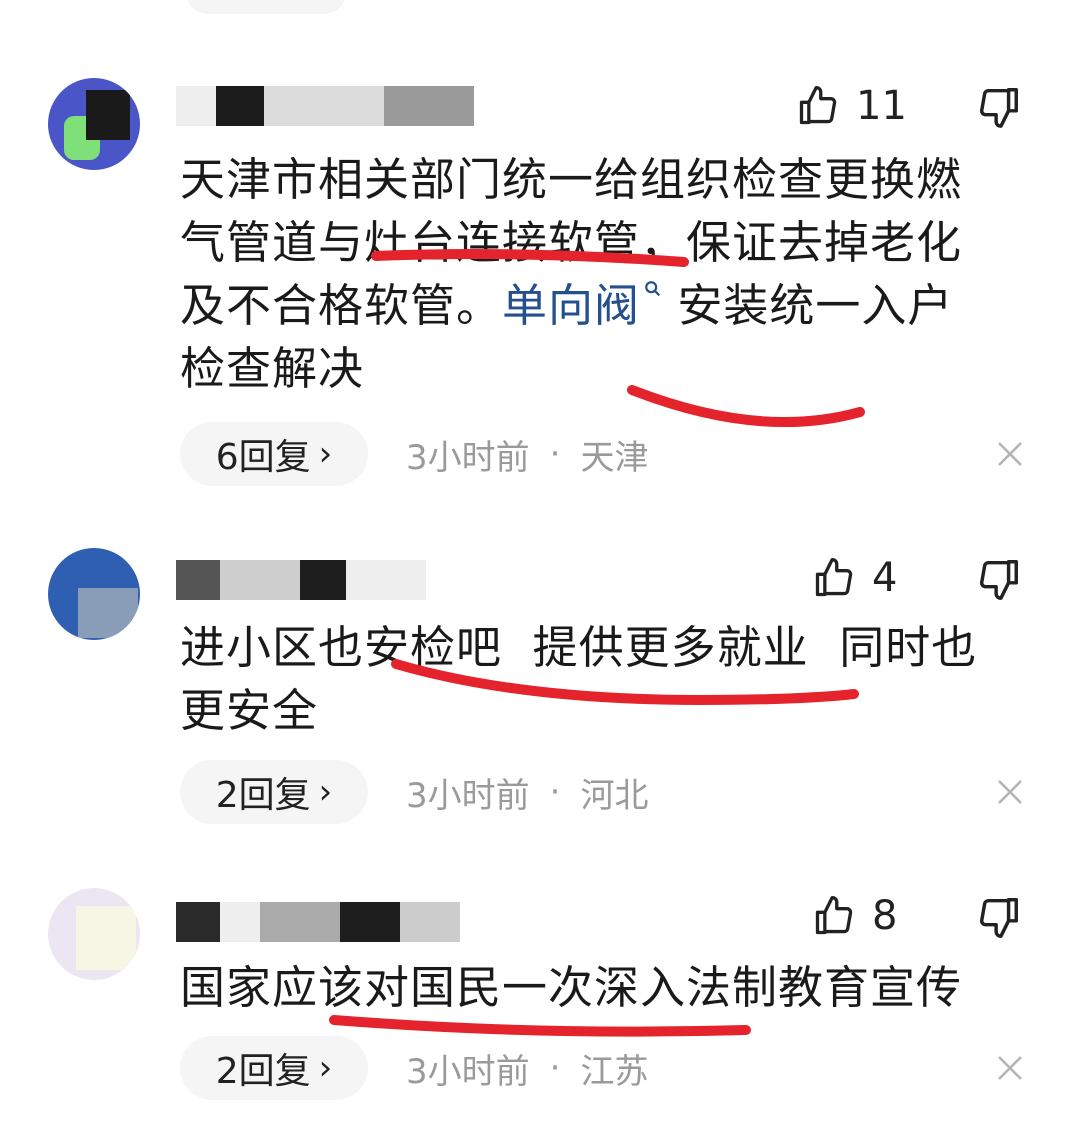 The image size is (1078, 1125). Describe the element at coordinates (614, 795) in the screenshot. I see `location: 河北` at that location.